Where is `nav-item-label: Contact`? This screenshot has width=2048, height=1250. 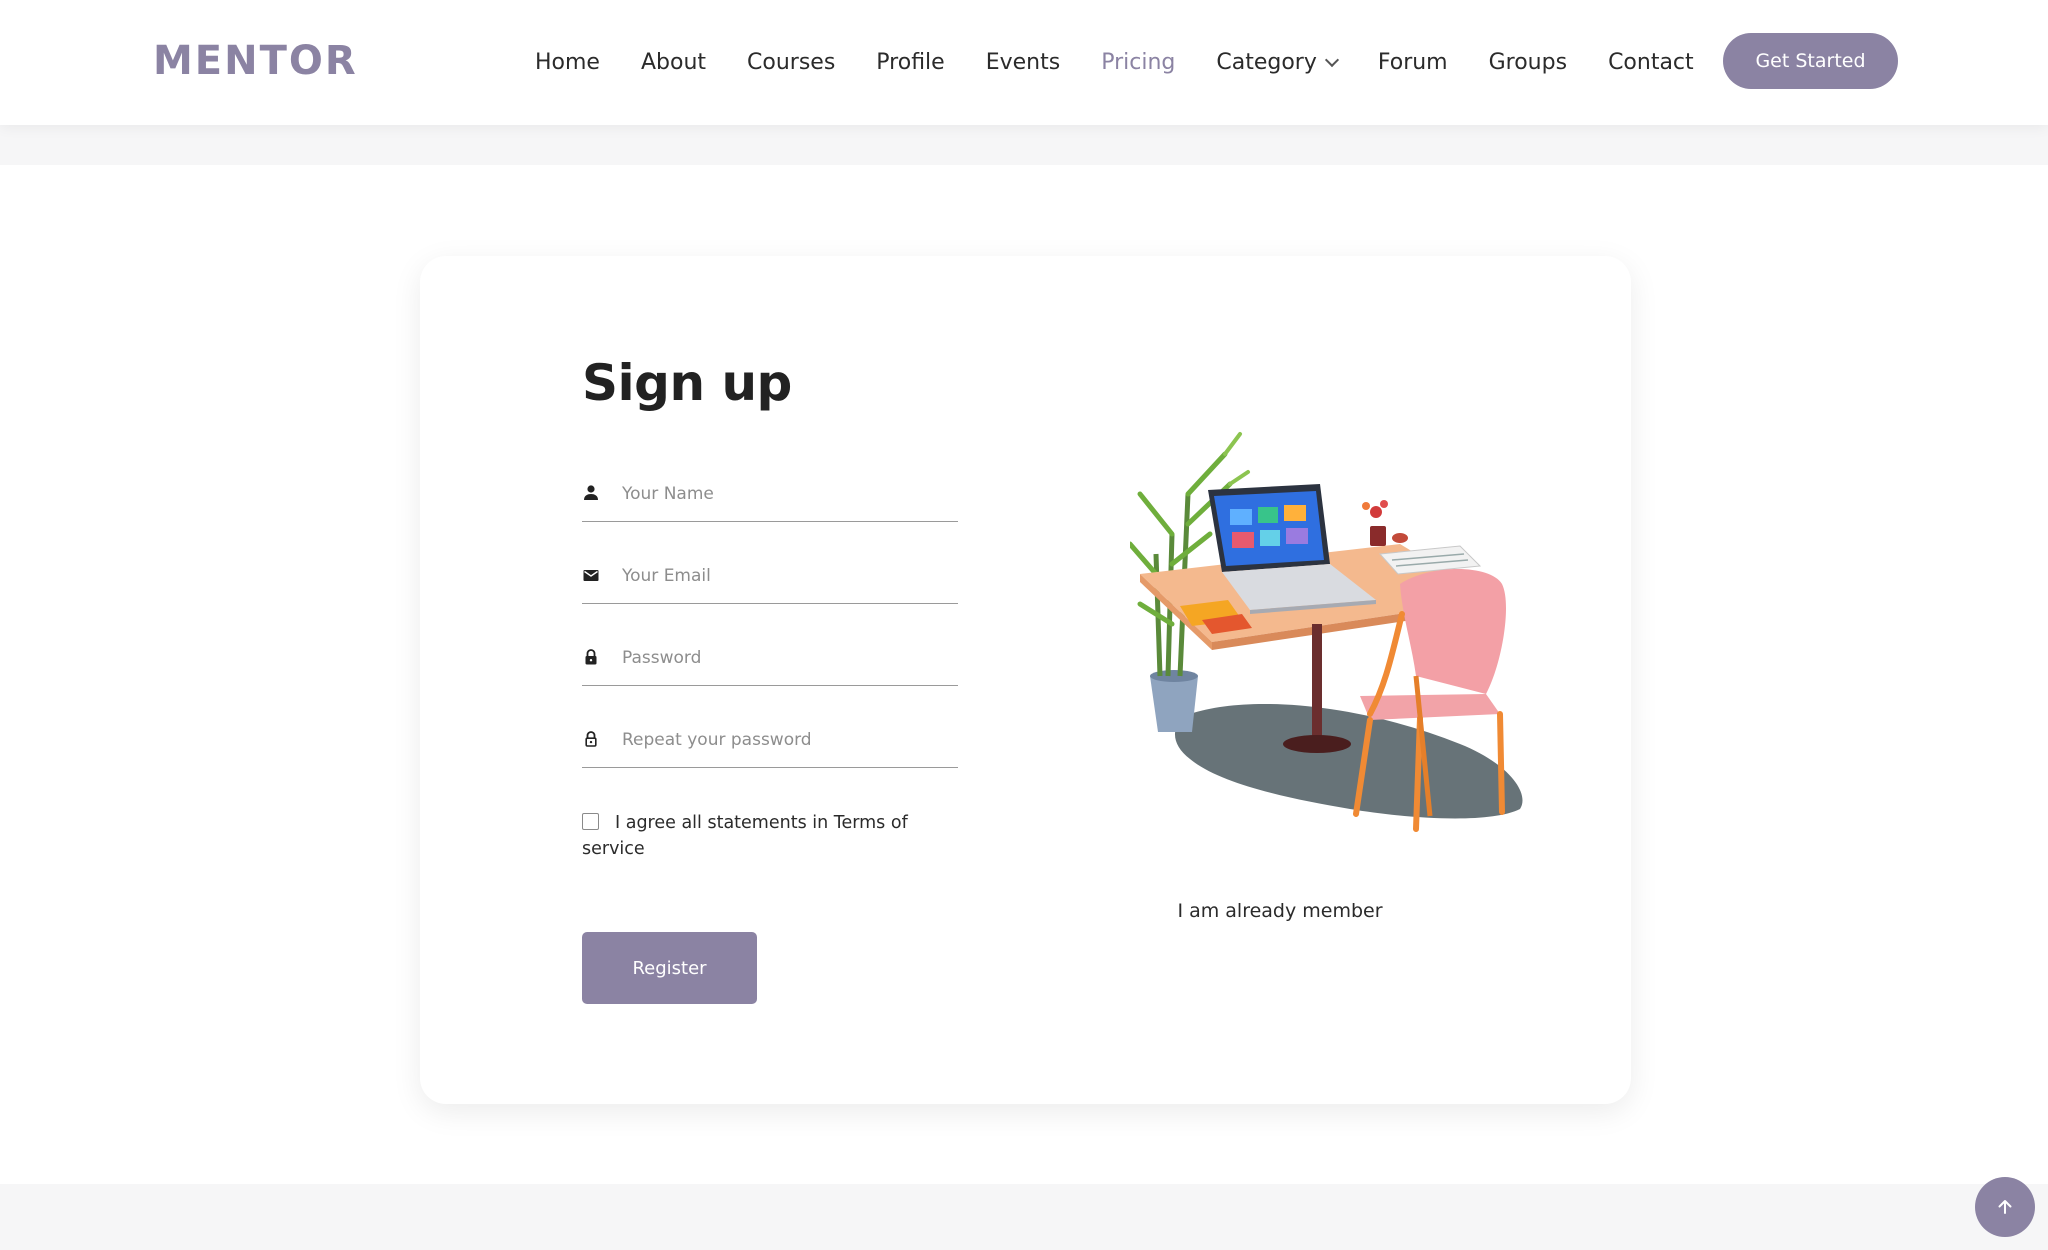
nav-item-label: Contact is located at coordinates (1651, 62).